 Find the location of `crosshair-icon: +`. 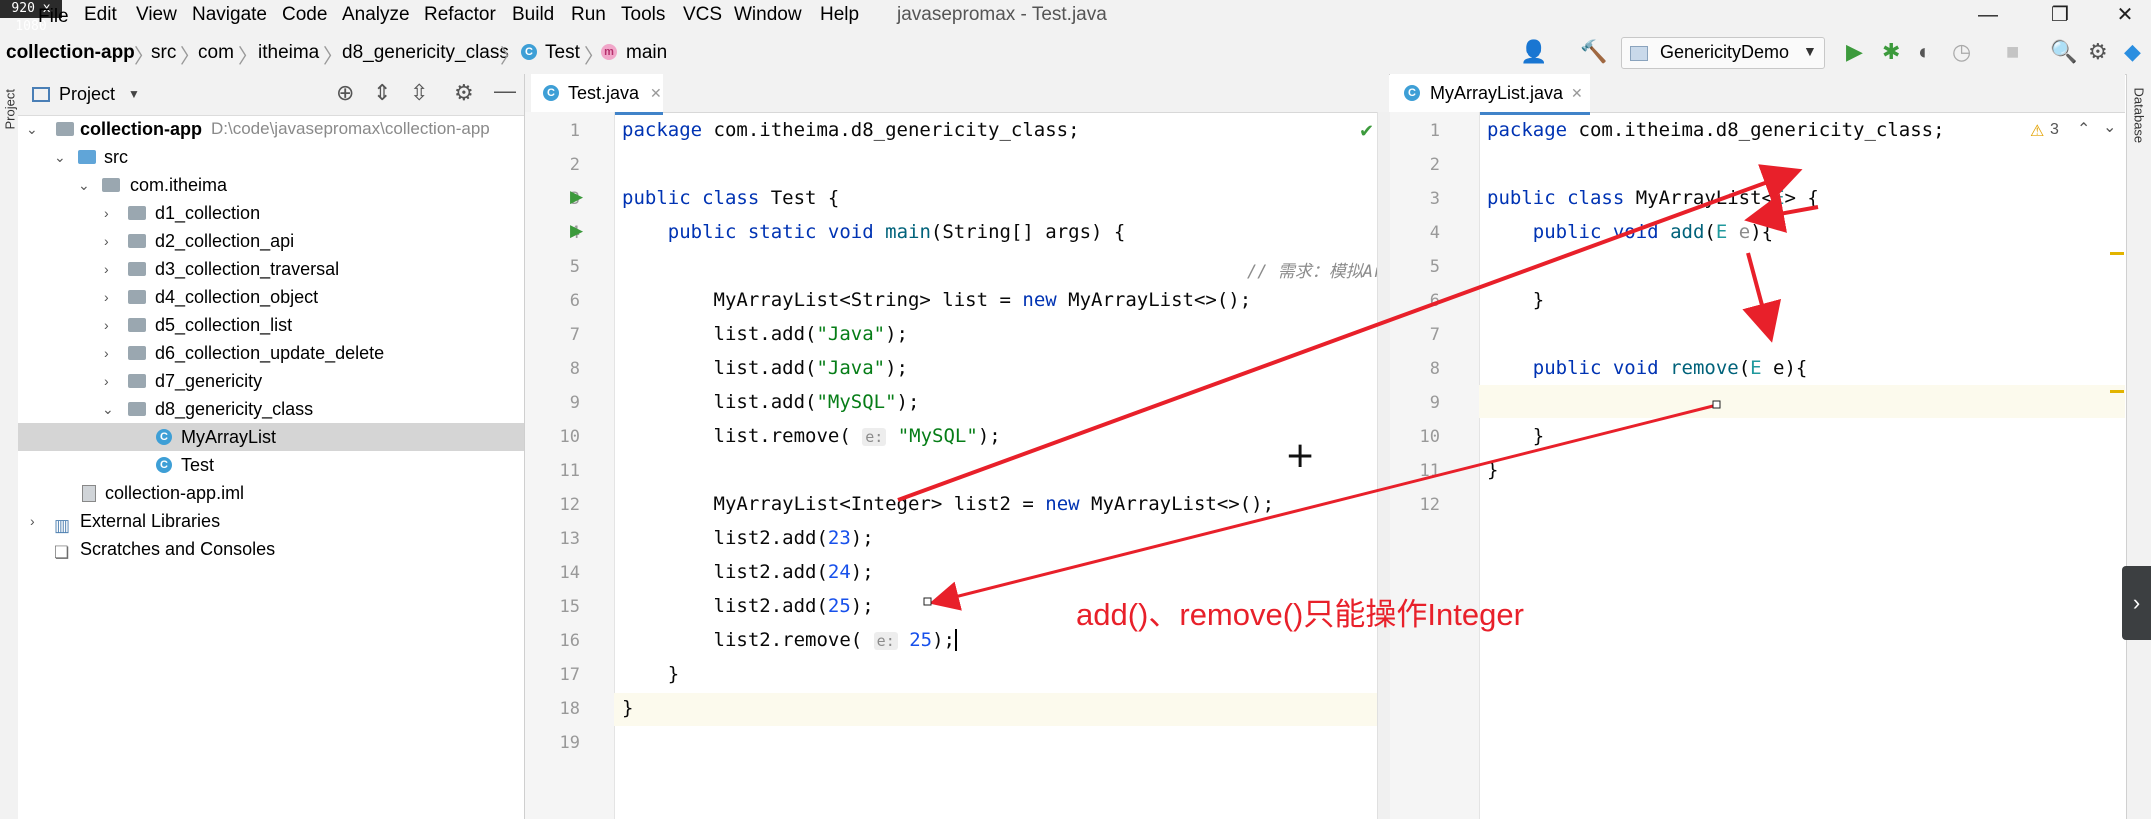

crosshair-icon: + is located at coordinates (1300, 455).